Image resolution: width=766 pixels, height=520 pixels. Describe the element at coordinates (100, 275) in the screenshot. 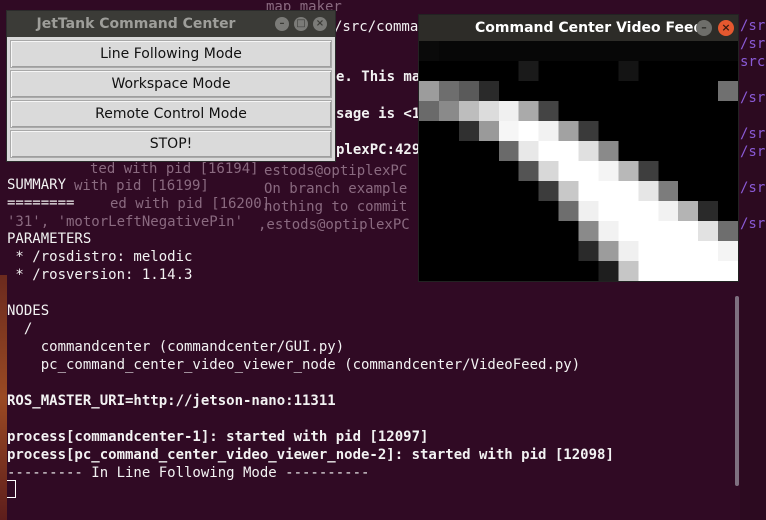

I see `terminal-line: * /rosversion: 1.14.3` at that location.